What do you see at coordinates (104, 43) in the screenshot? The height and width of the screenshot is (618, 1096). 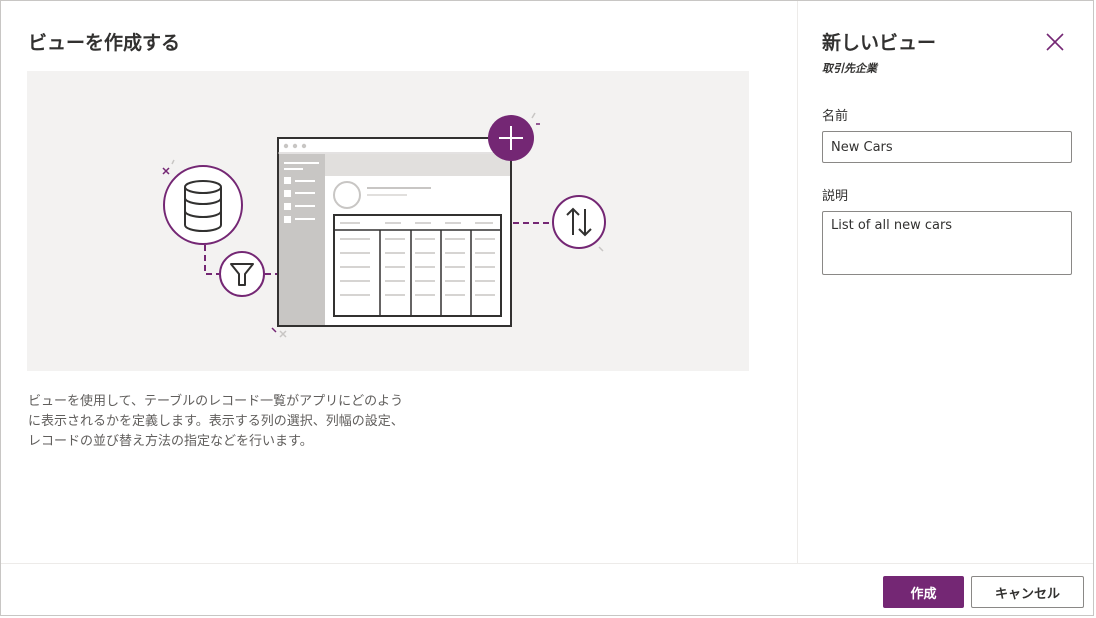 I see `page-title: ビューを作成する` at bounding box center [104, 43].